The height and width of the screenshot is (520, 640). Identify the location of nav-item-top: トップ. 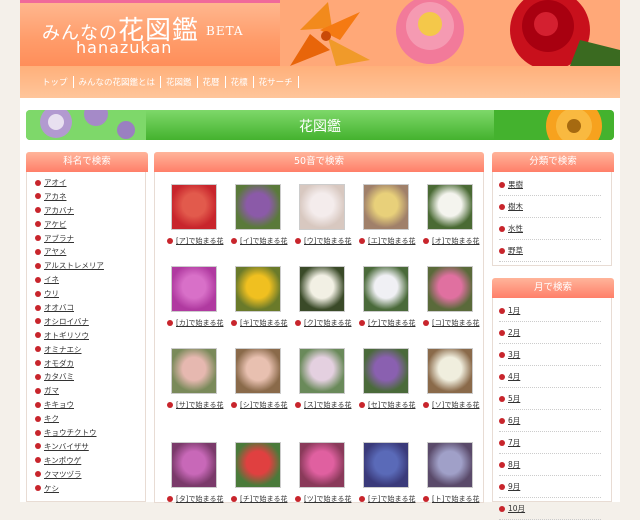
(58, 82).